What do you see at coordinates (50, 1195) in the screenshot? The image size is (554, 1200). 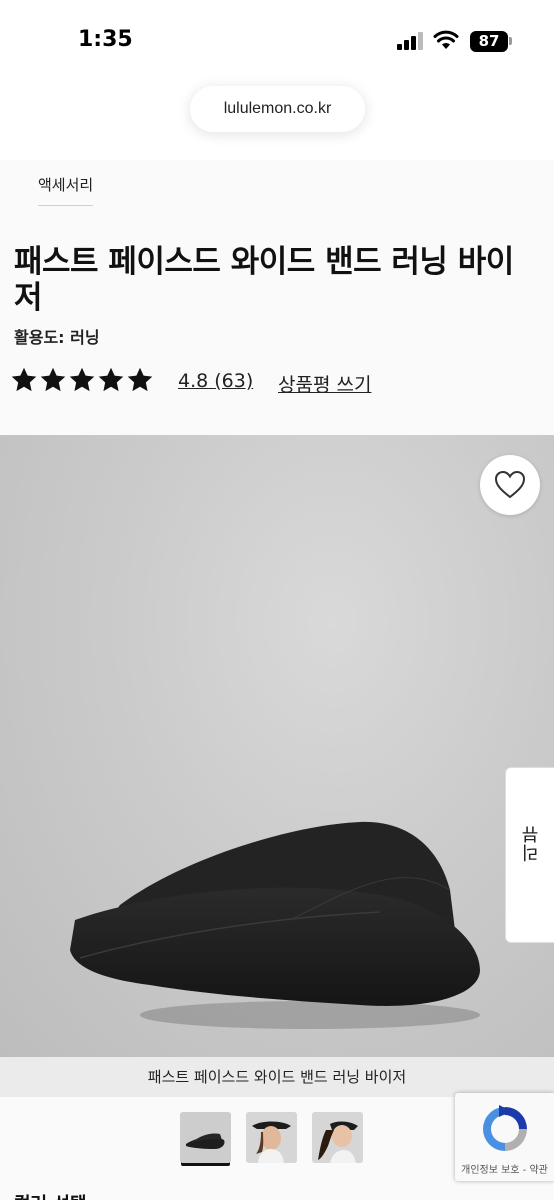 I see `color-select-label: 컬러 선택` at bounding box center [50, 1195].